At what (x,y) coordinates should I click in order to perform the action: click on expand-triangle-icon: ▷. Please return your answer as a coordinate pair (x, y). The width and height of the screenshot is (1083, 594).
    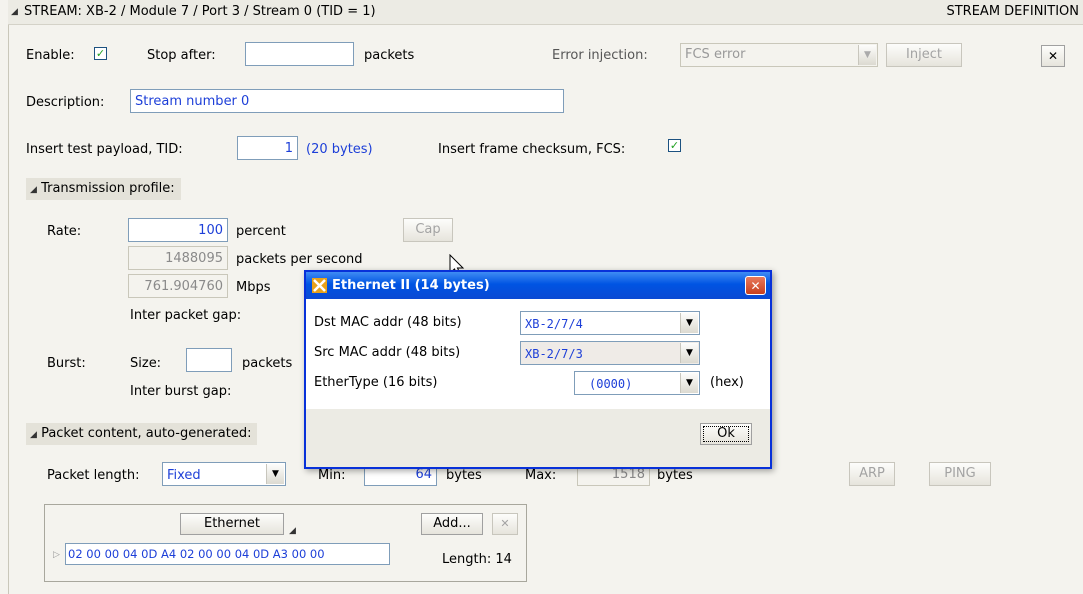
    Looking at the image, I should click on (56, 555).